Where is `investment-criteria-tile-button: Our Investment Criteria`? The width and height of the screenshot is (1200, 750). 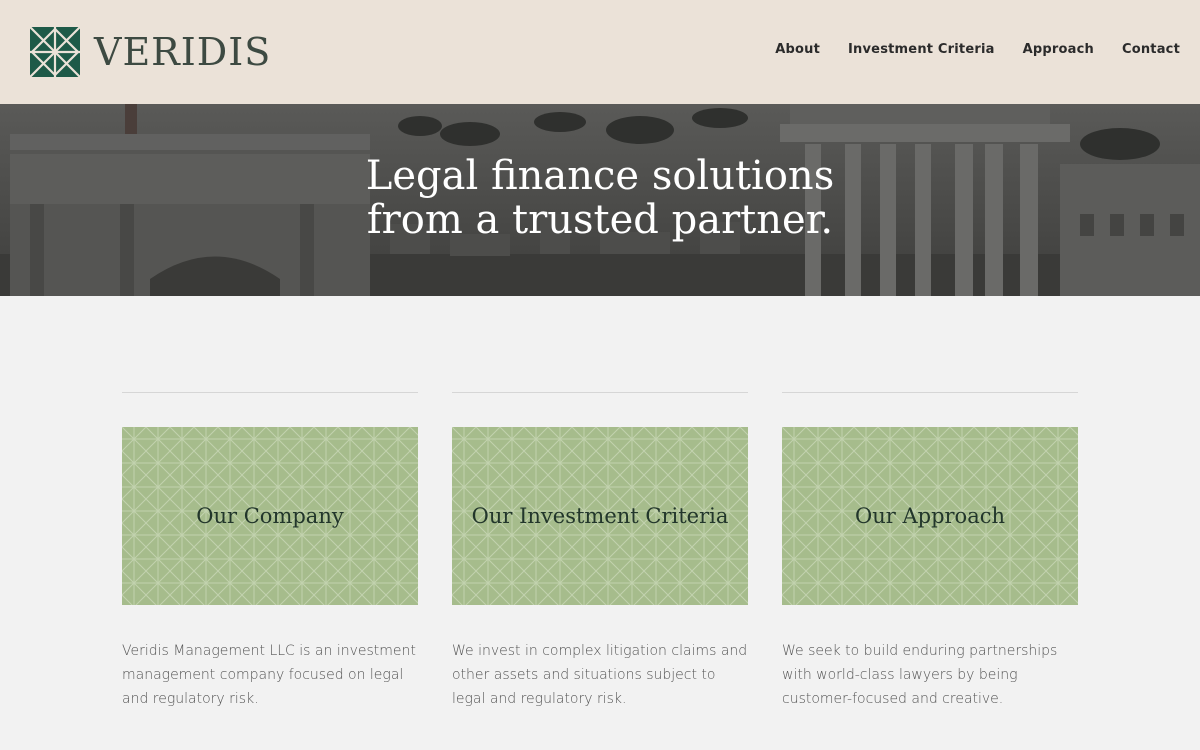
investment-criteria-tile-button: Our Investment Criteria is located at coordinates (600, 516).